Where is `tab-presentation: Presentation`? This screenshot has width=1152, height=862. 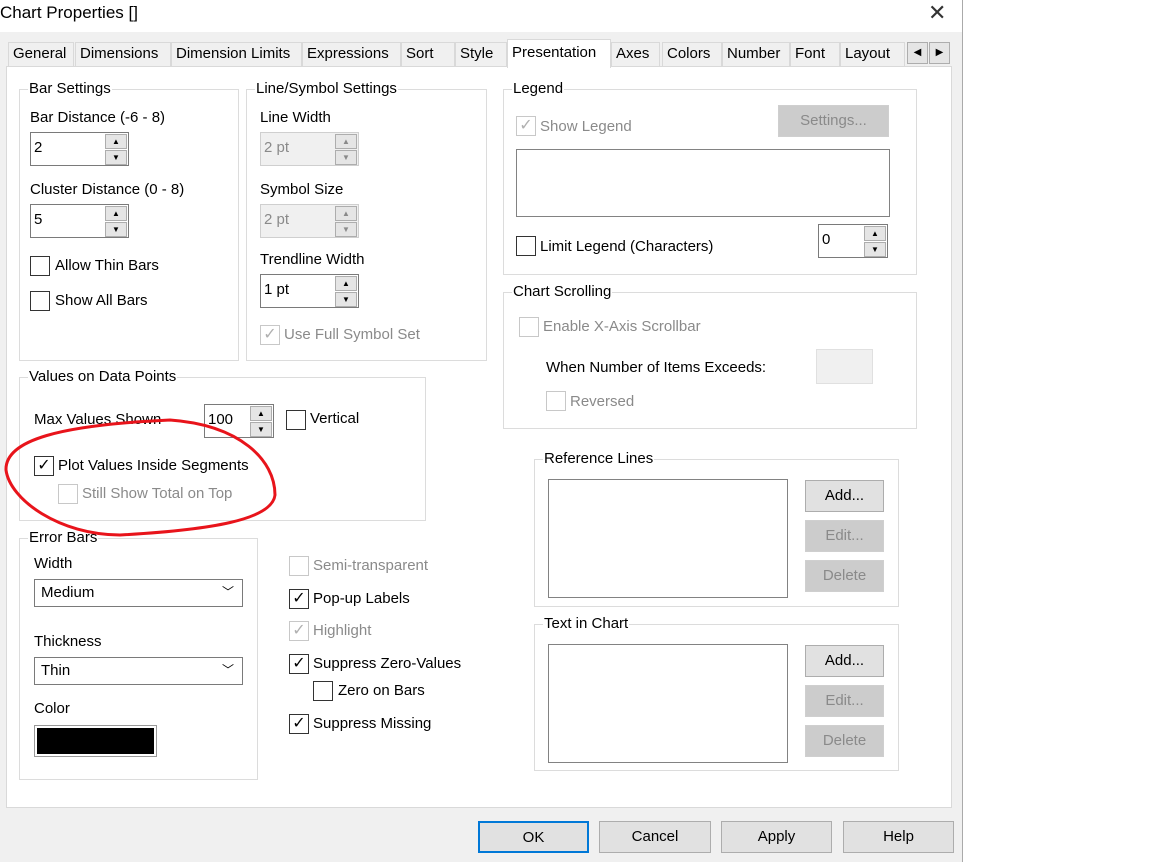
tab-presentation: Presentation is located at coordinates (559, 53).